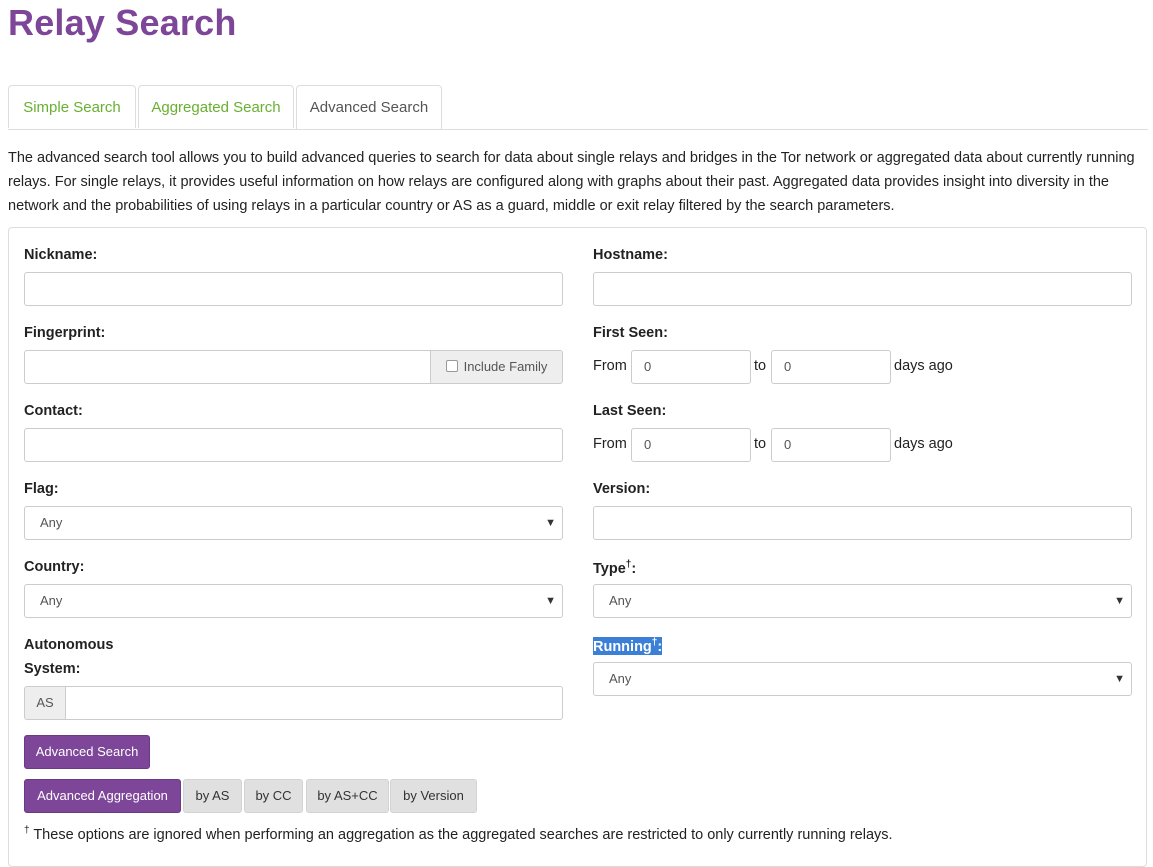 This screenshot has height=867, width=1153. Describe the element at coordinates (227, 367) in the screenshot. I see `fingerprint-input` at that location.